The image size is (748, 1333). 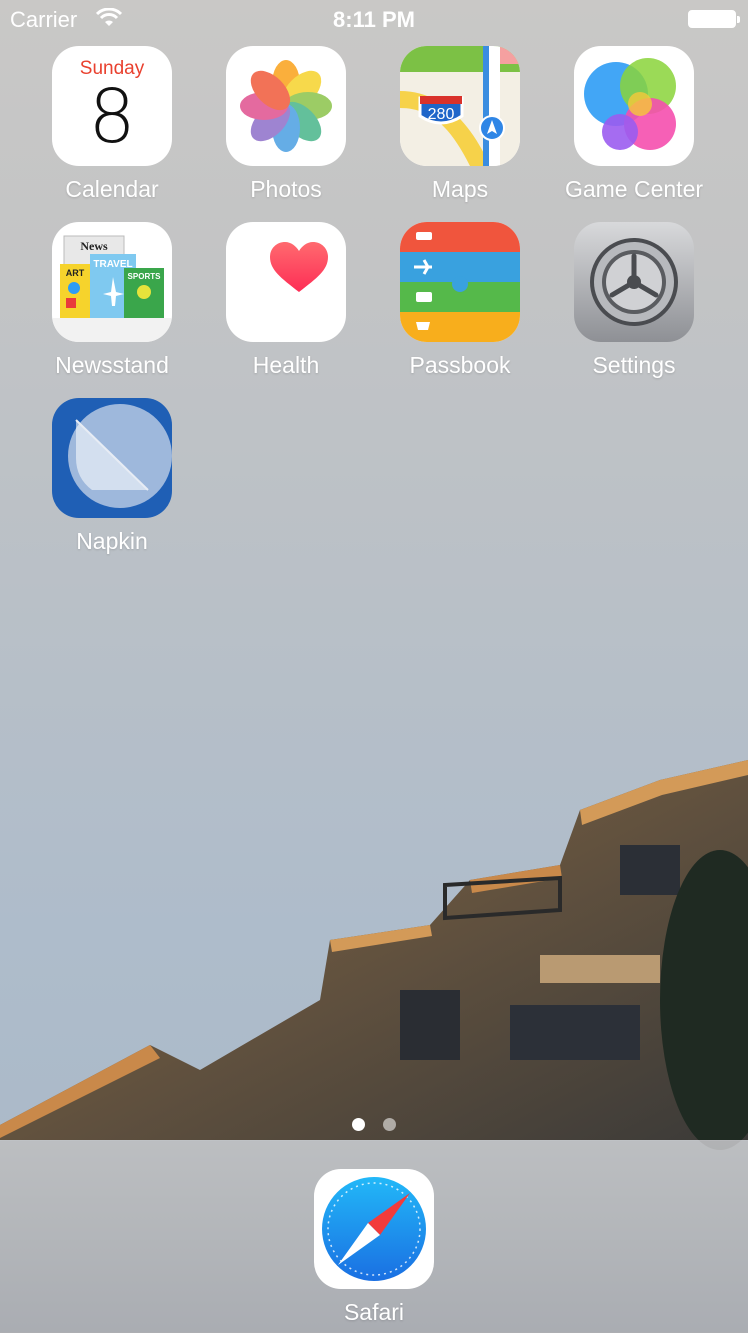 What do you see at coordinates (286, 282) in the screenshot?
I see `health-icon` at bounding box center [286, 282].